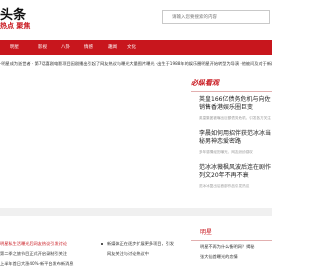 The width and height of the screenshot is (320, 268). What do you see at coordinates (231, 240) in the screenshot?
I see `bottom-divider` at bounding box center [231, 240].